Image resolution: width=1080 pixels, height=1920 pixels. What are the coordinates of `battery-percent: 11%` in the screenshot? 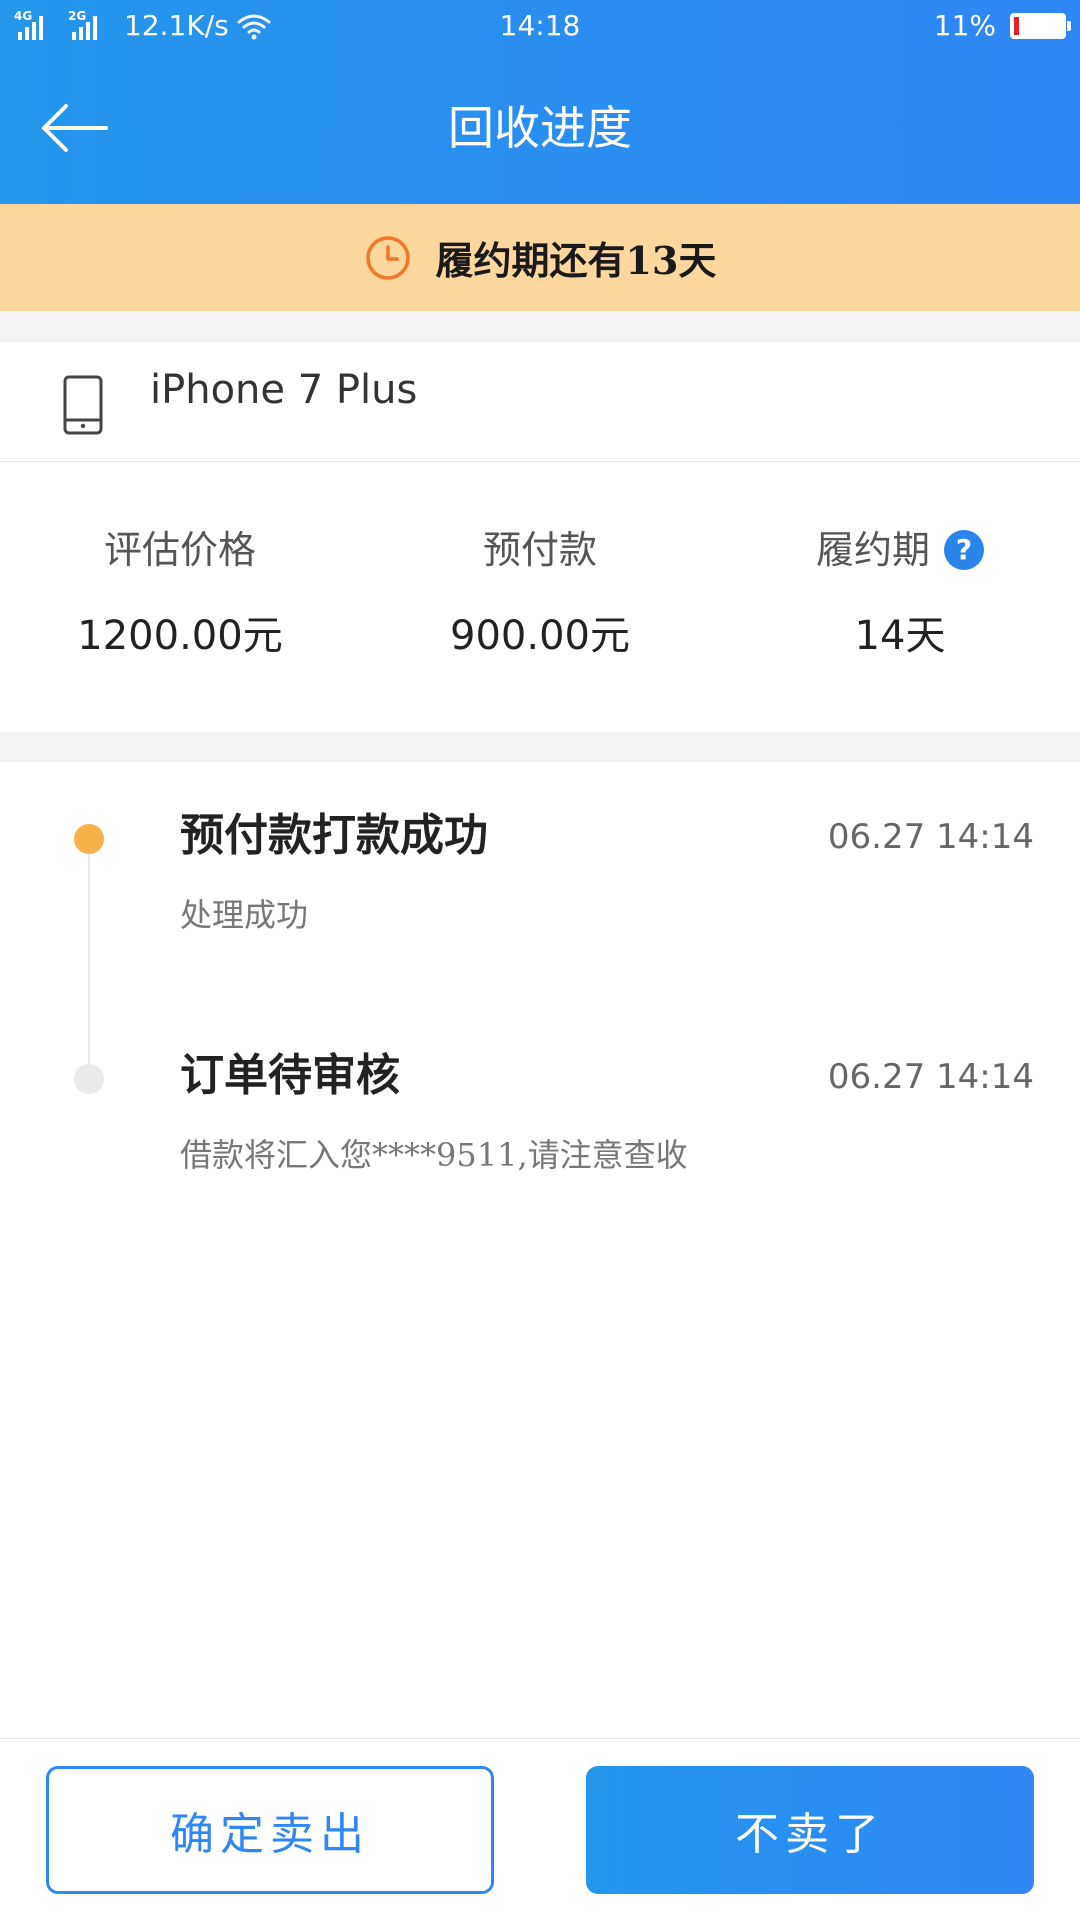 It's located at (964, 25).